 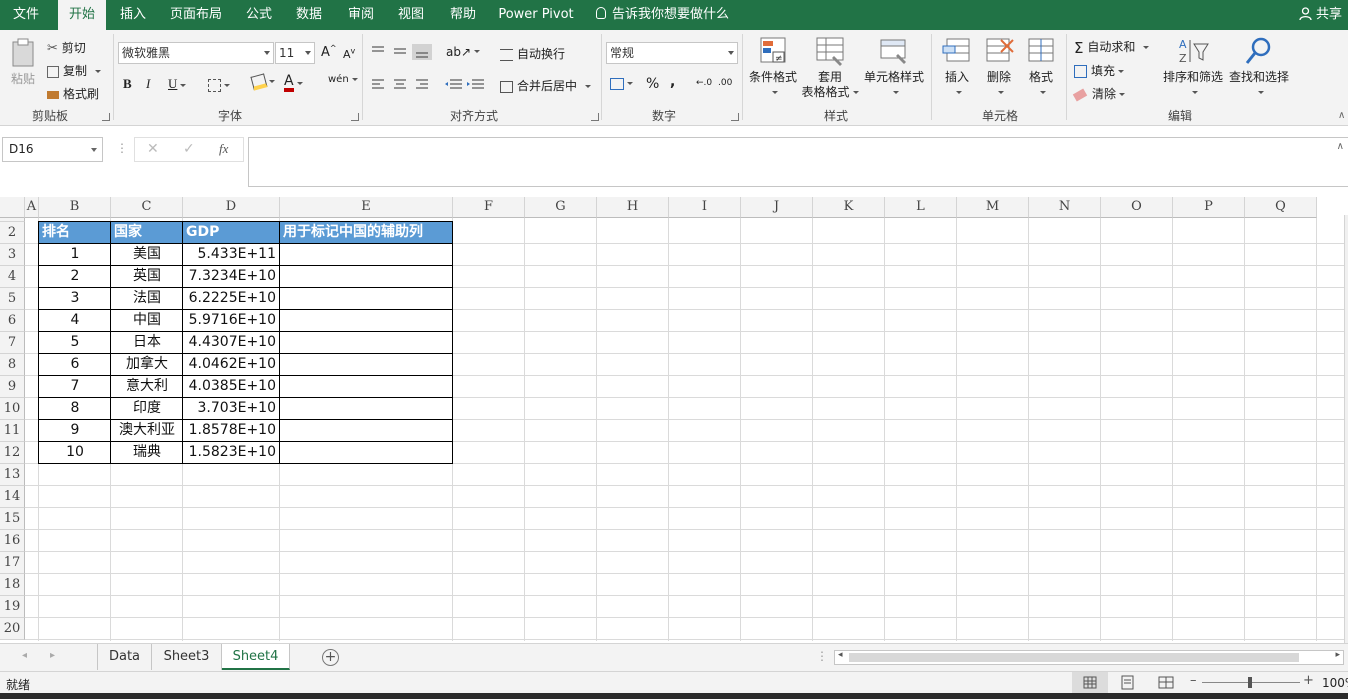 I want to click on format-painter-button: 格式刷, so click(x=73, y=93).